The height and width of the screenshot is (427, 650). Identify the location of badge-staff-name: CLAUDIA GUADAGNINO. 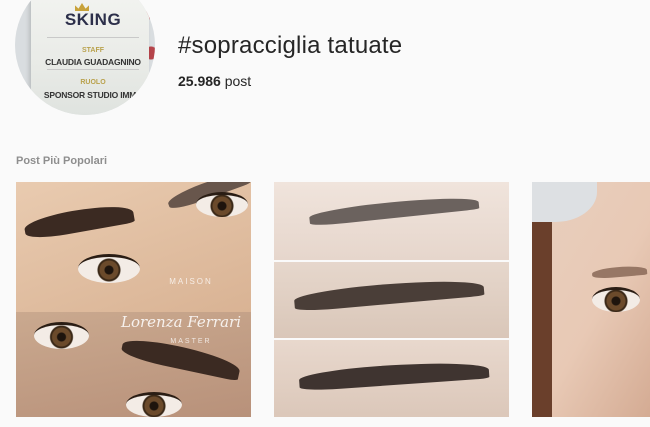
(93, 62).